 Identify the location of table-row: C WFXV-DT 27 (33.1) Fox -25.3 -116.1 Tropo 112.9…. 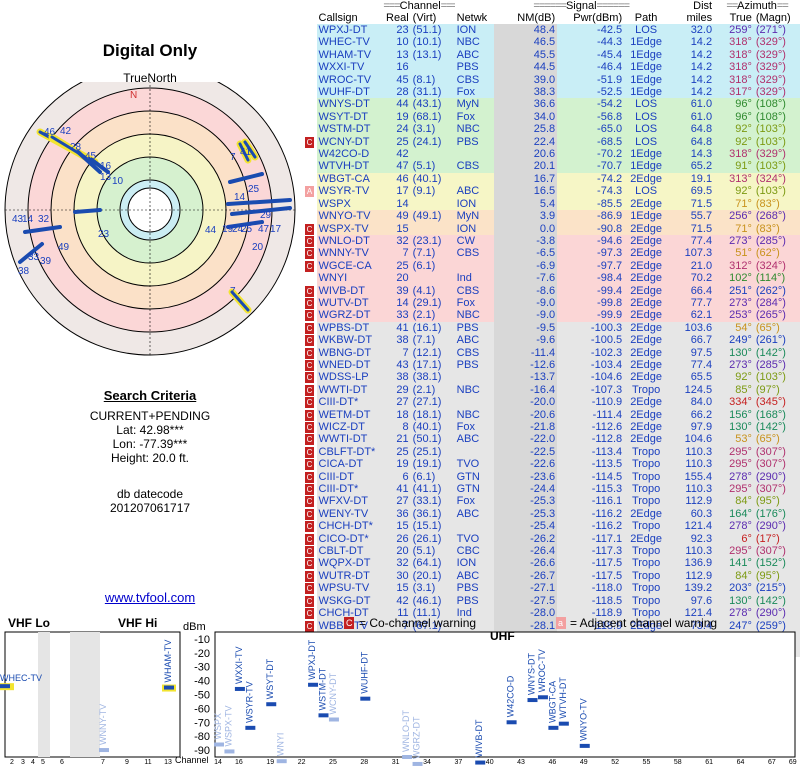
(552, 501).